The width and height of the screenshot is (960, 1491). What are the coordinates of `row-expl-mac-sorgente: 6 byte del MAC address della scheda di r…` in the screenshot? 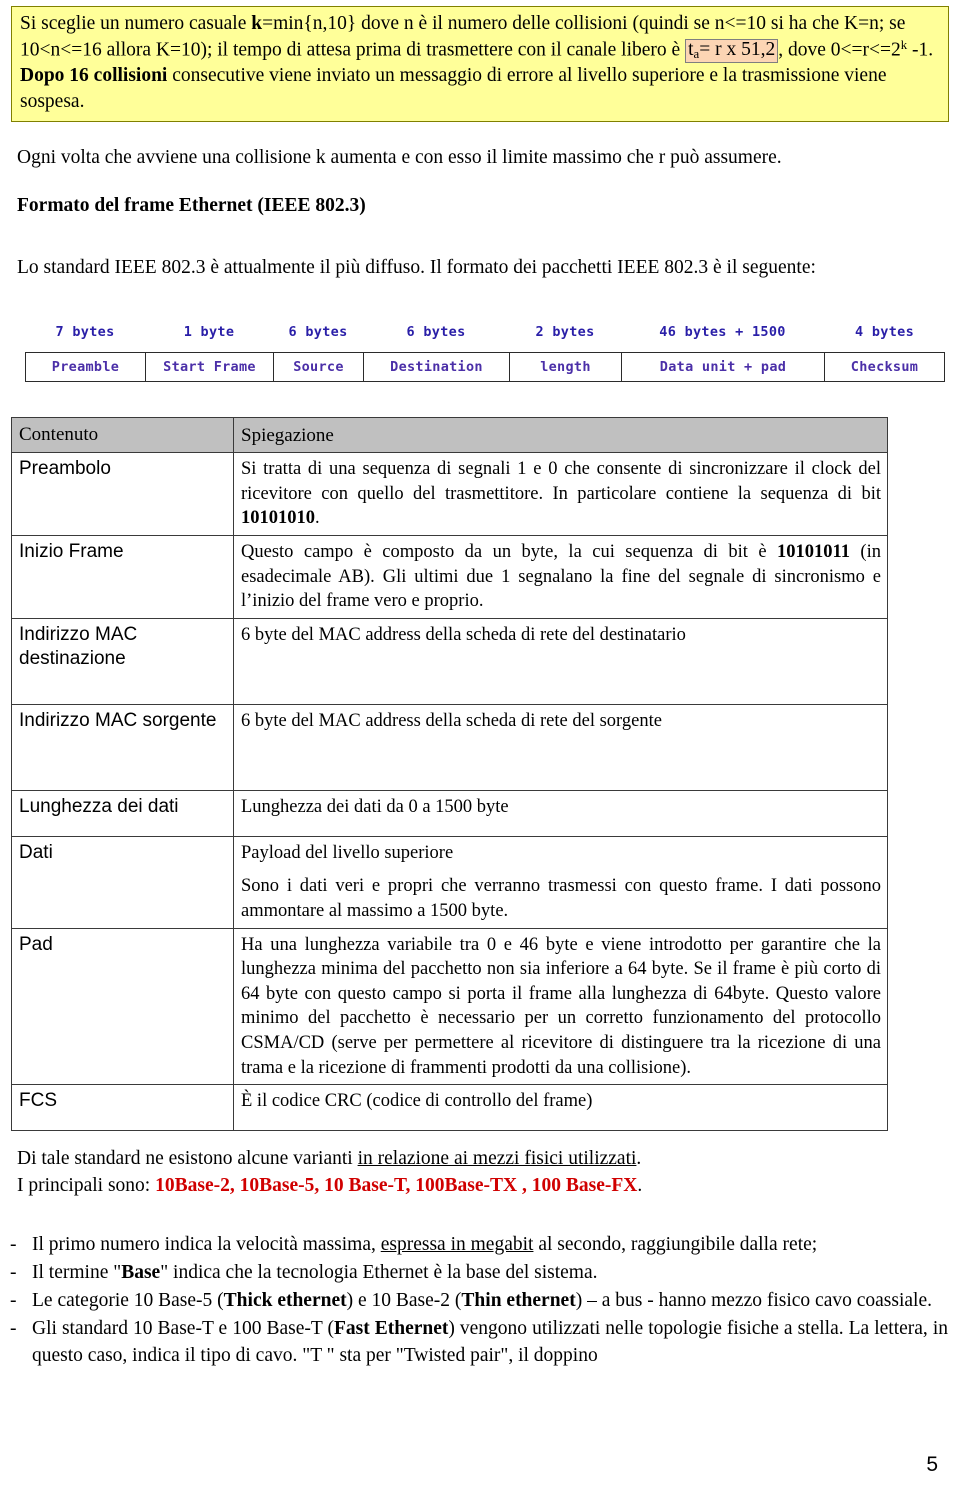 It's located at (560, 747).